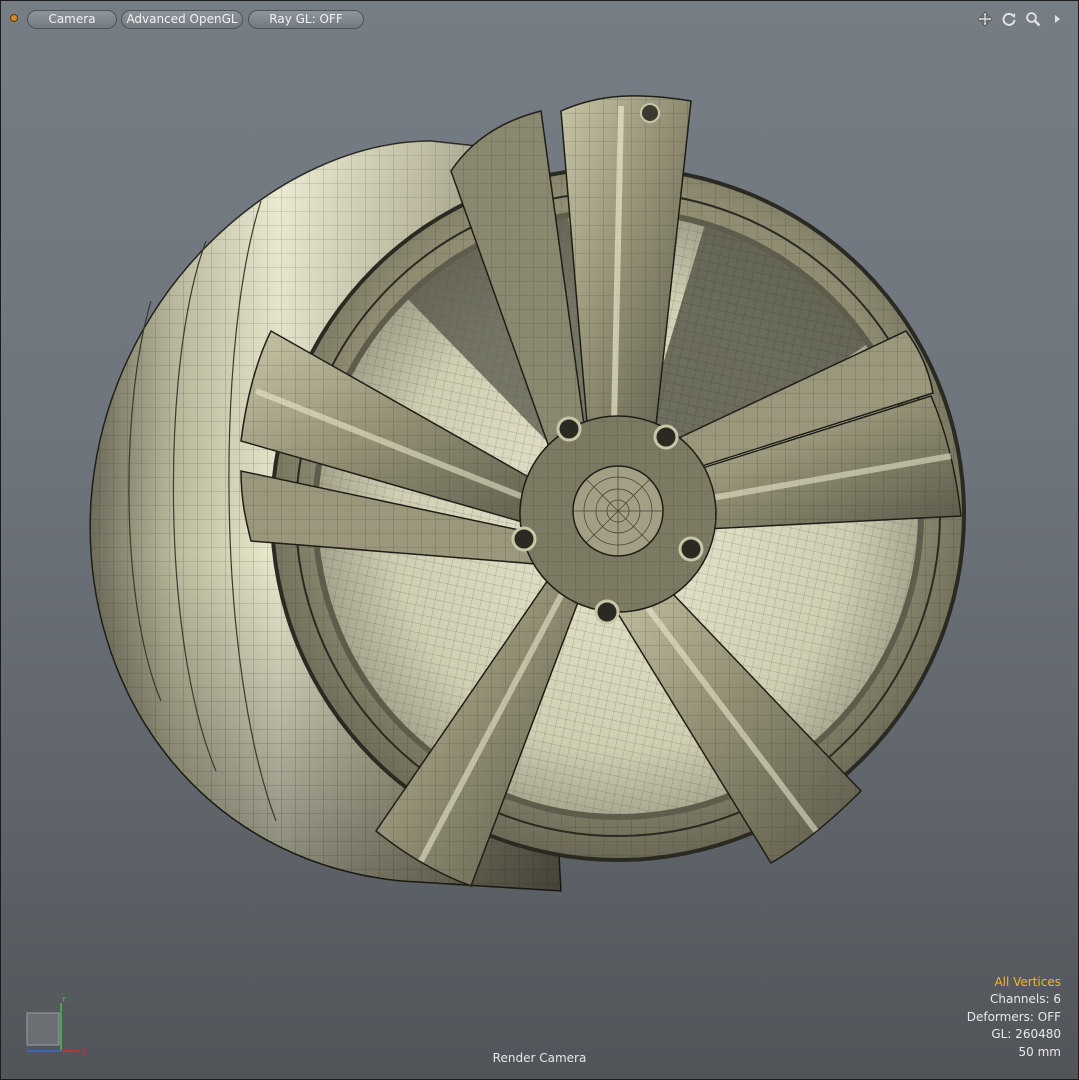  Describe the element at coordinates (63, 1001) in the screenshot. I see `axis-y-label: Y` at that location.